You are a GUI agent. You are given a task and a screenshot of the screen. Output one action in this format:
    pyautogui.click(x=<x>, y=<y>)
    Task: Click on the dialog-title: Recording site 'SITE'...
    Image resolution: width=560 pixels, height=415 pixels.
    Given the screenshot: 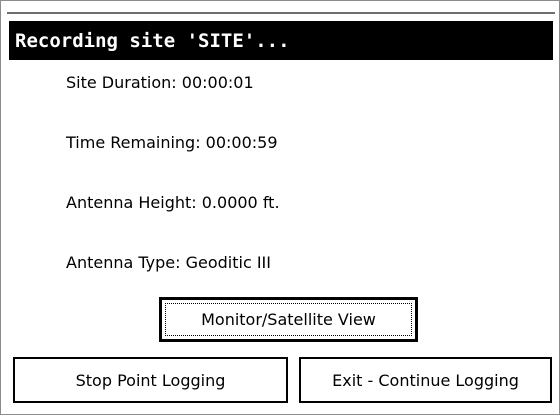 What is the action you would take?
    pyautogui.click(x=152, y=40)
    